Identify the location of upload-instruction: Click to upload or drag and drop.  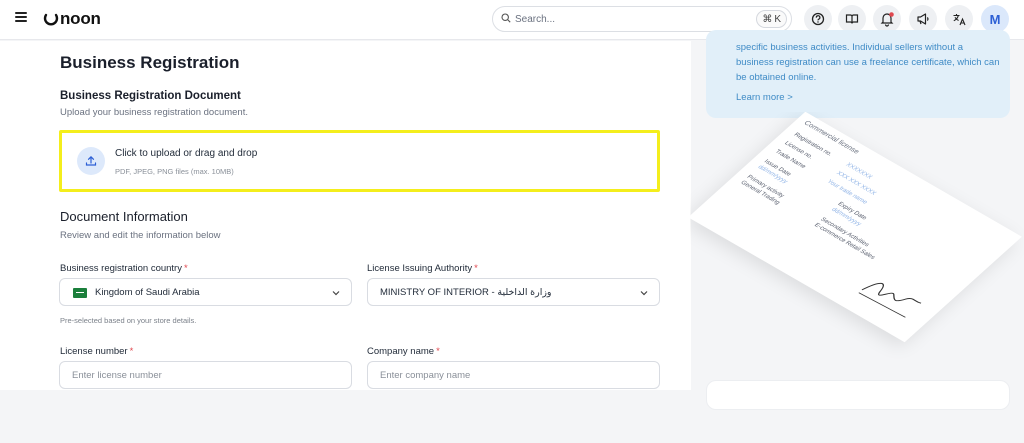
(186, 153).